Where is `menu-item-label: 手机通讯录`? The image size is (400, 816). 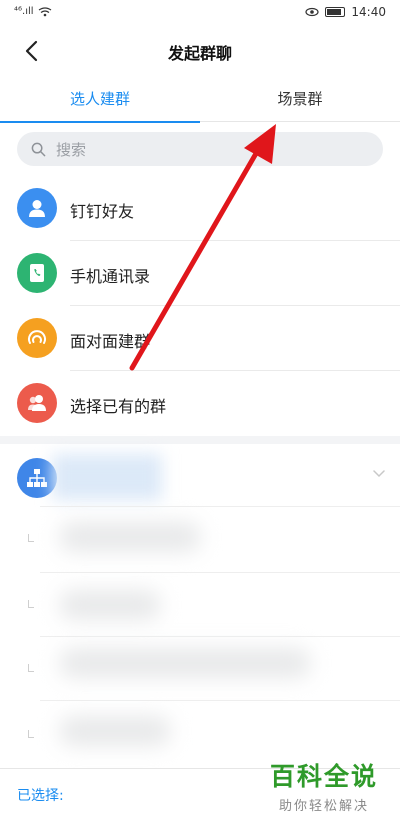 menu-item-label: 手机通讯录 is located at coordinates (110, 276).